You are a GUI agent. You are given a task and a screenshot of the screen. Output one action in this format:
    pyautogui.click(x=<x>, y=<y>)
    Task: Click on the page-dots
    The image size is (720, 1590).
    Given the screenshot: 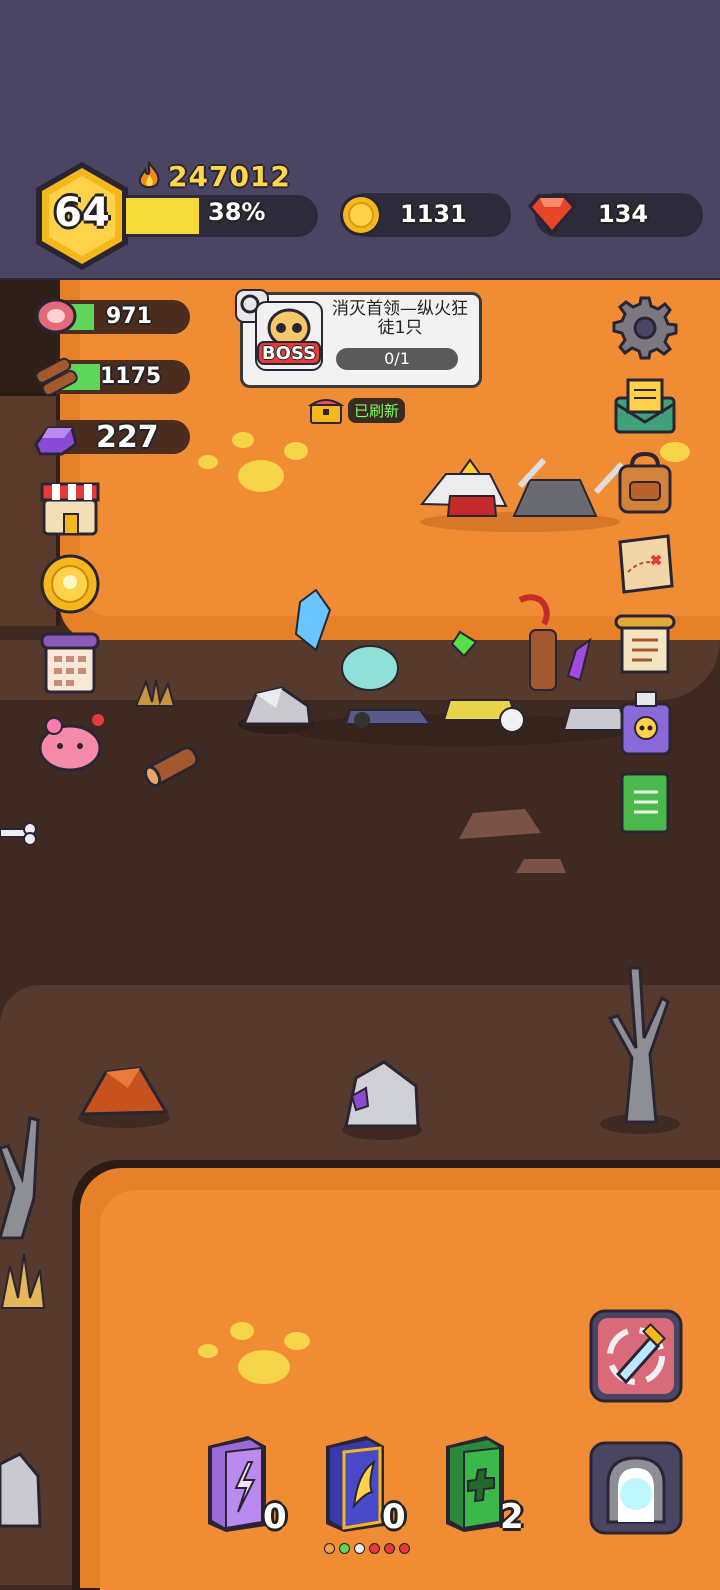 What is the action you would take?
    pyautogui.click(x=367, y=1548)
    